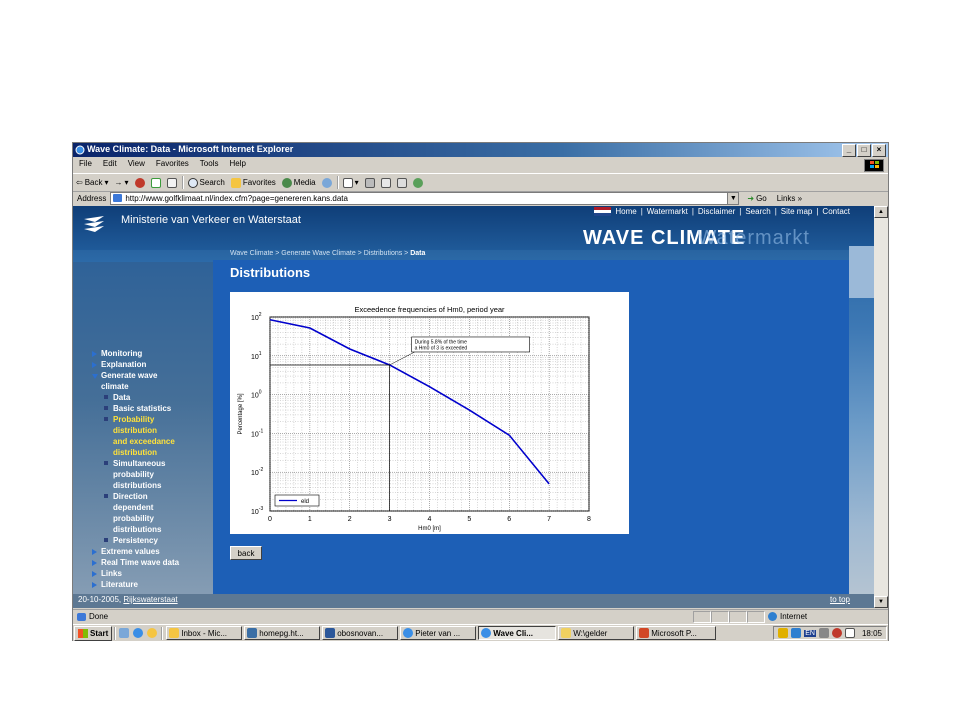 The width and height of the screenshot is (960, 720). Describe the element at coordinates (251, 253) in the screenshot. I see `breadcrumb-wave-climate: Wave Climate` at that location.